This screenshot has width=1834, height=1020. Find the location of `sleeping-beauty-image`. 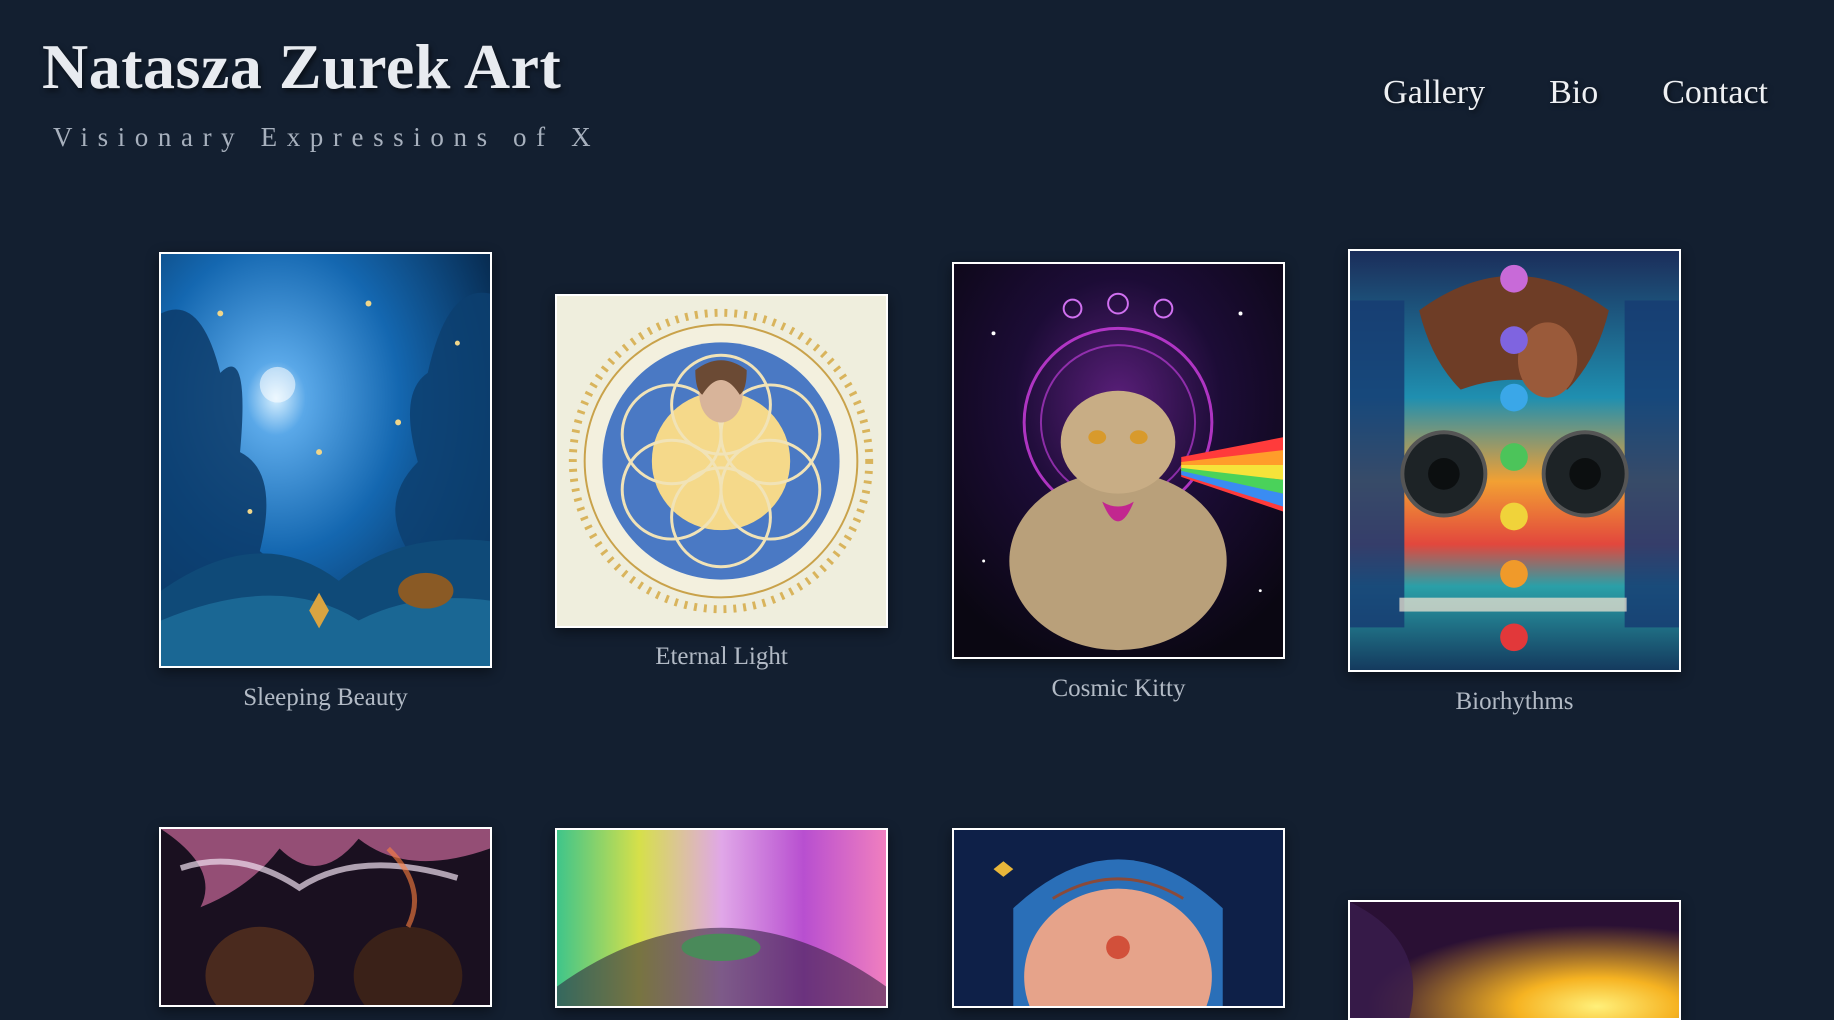

sleeping-beauty-image is located at coordinates (325, 460).